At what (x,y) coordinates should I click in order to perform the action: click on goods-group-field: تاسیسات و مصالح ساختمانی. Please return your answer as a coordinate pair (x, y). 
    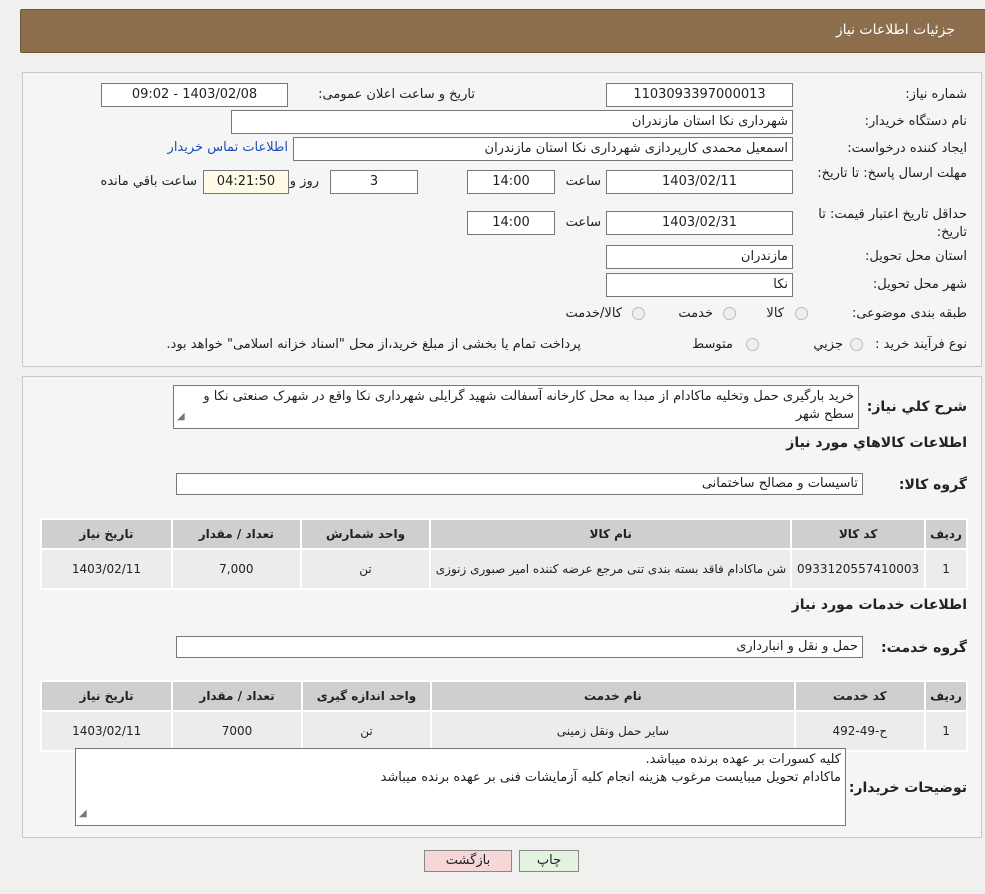
    Looking at the image, I should click on (519, 484).